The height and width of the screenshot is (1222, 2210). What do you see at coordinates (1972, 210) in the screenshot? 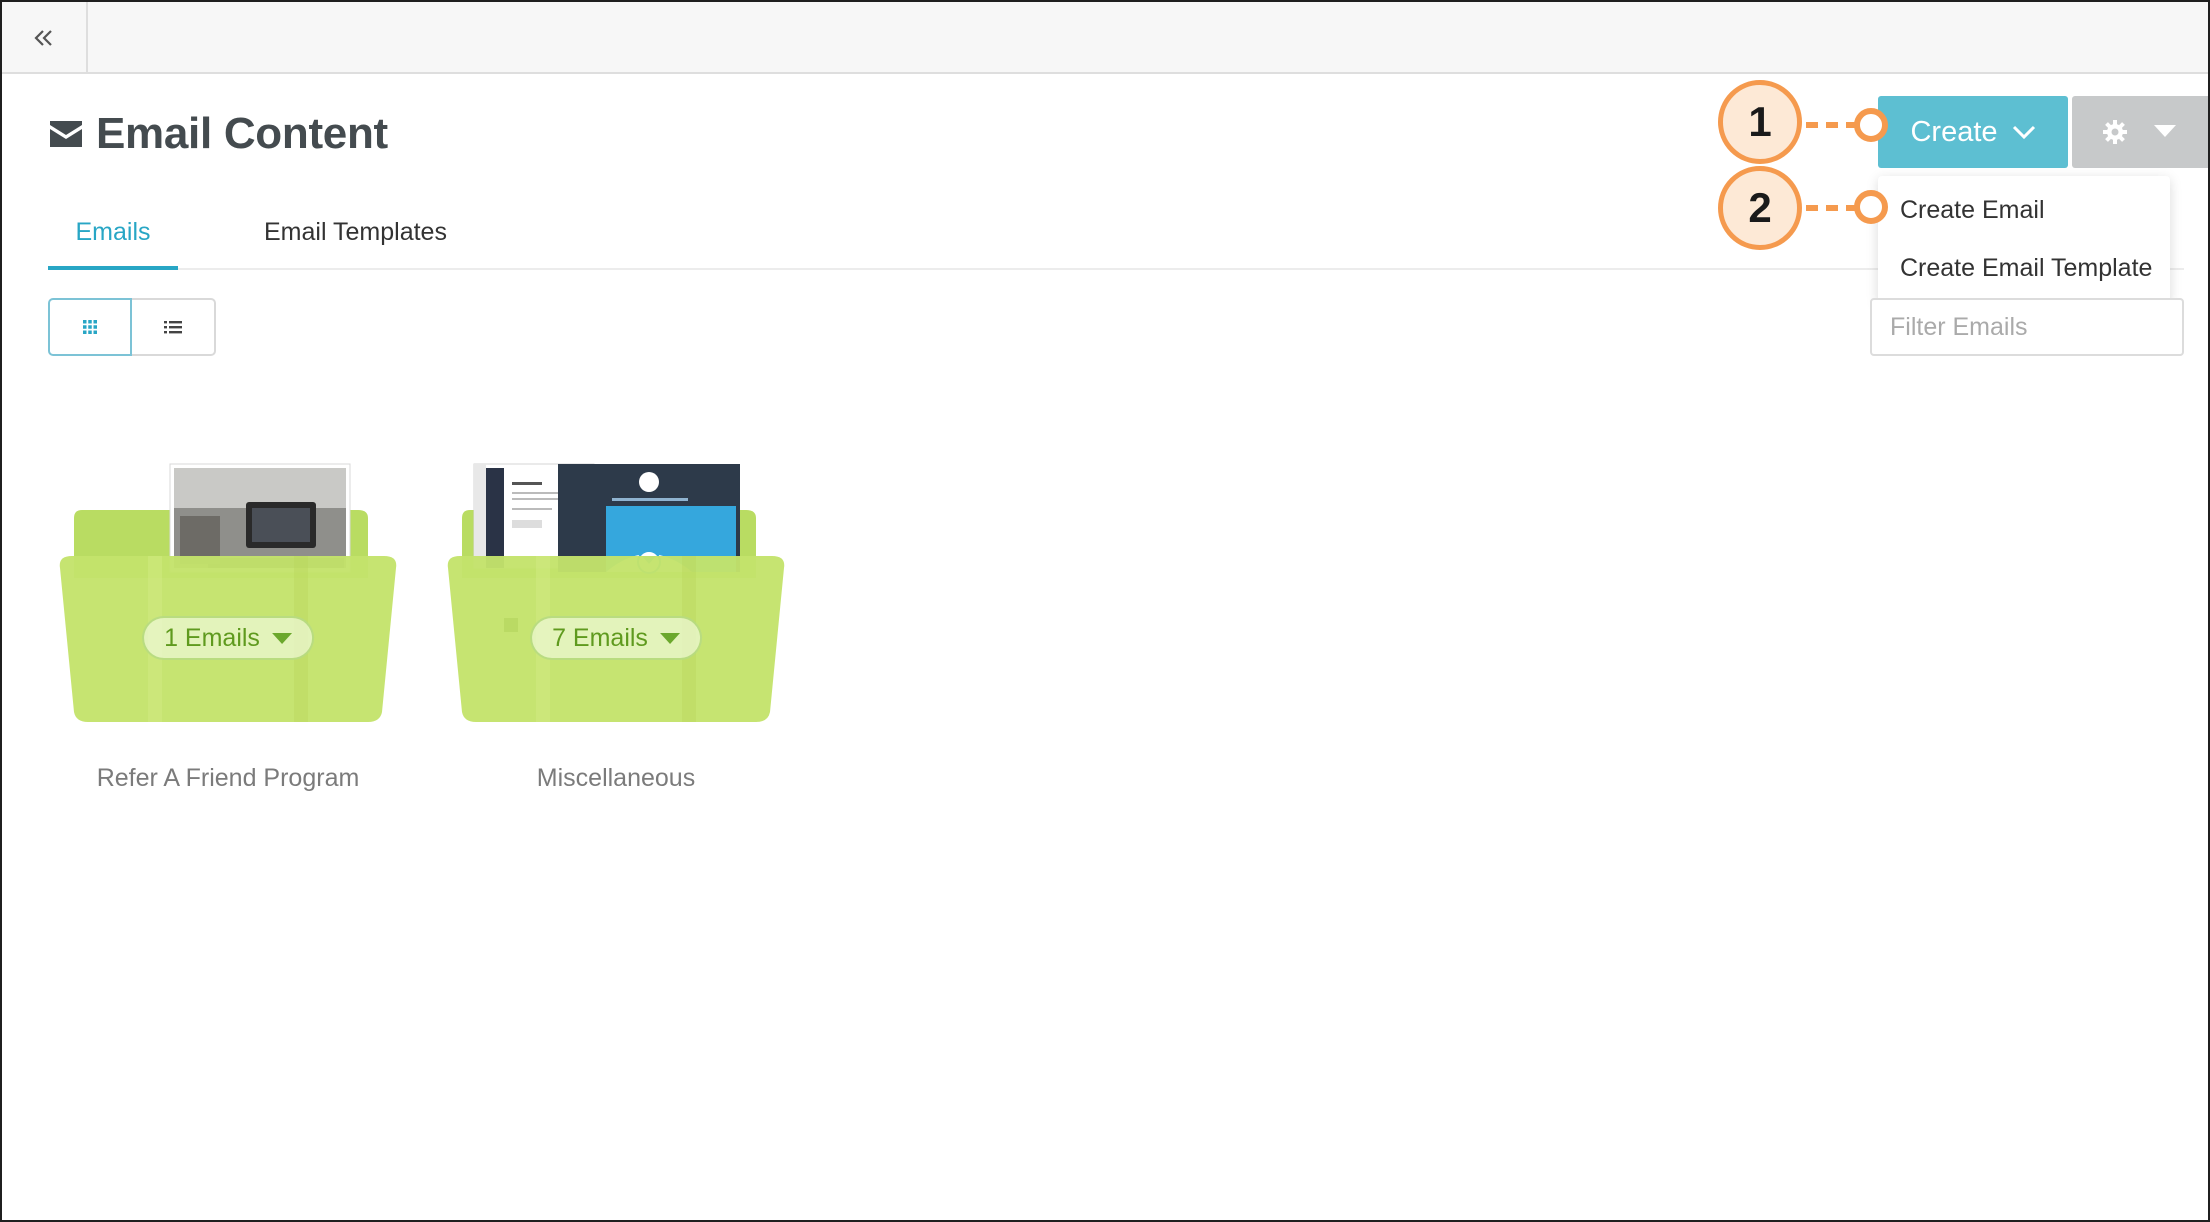
I see `menu-item-create-email: Create Email` at bounding box center [1972, 210].